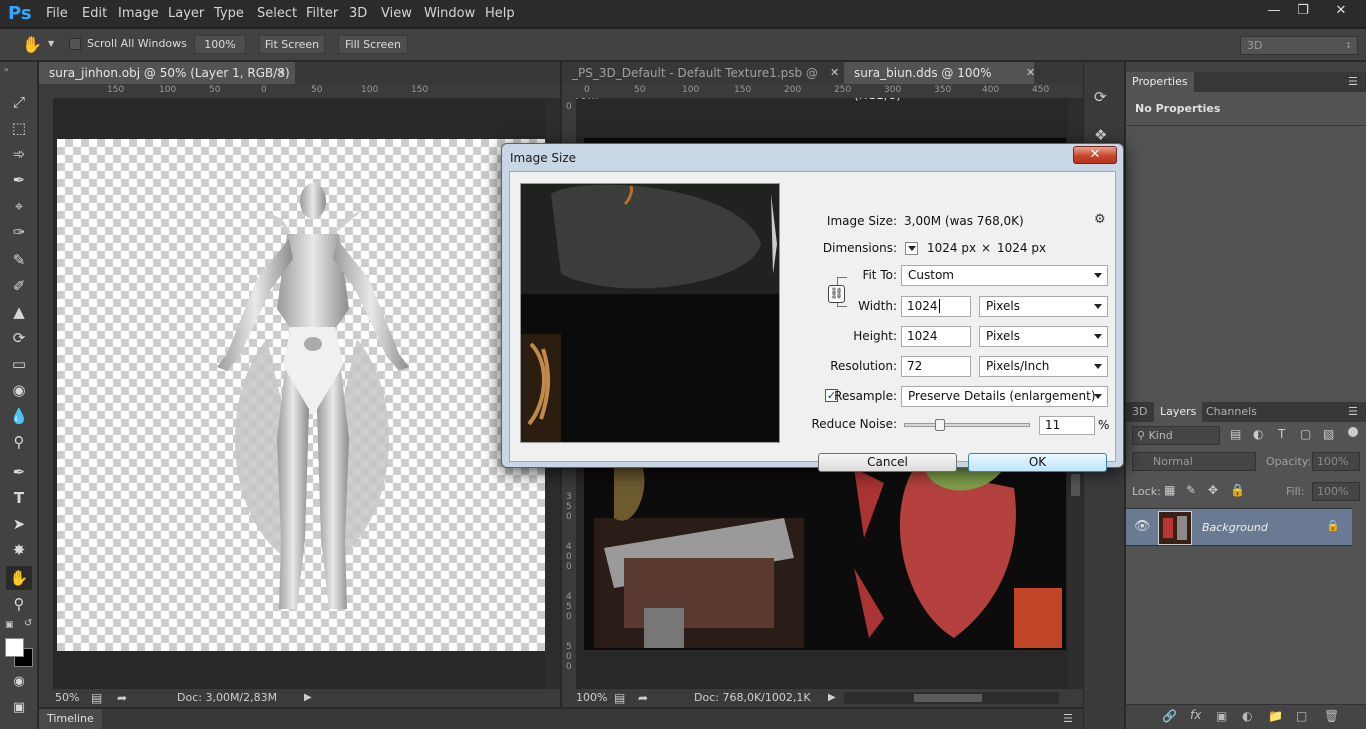 The image size is (1366, 729). I want to click on reduce-noise-slider-track, so click(967, 425).